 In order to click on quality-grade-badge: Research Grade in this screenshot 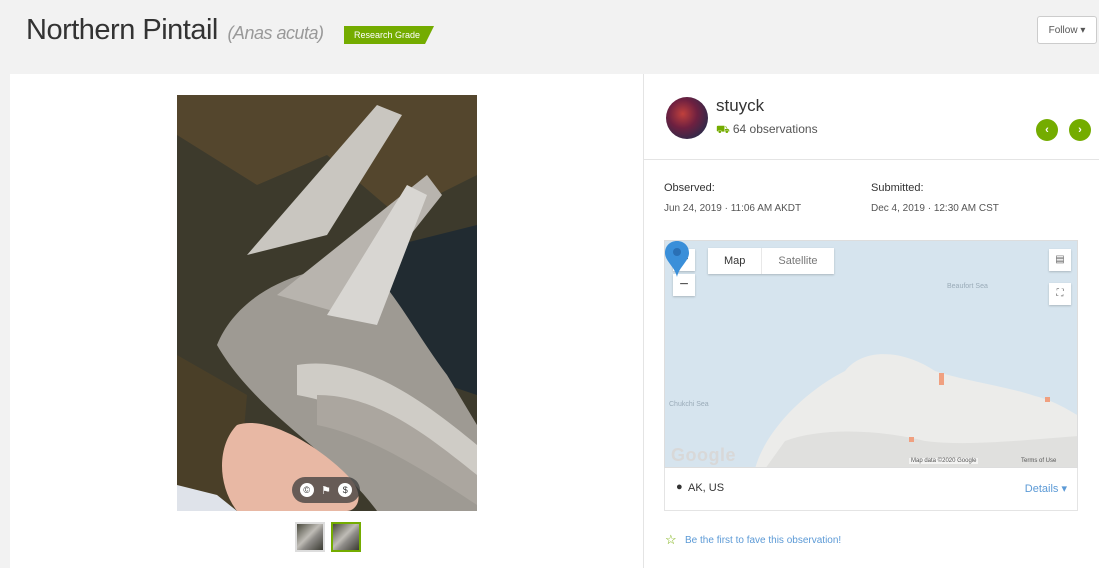, I will do `click(389, 35)`.